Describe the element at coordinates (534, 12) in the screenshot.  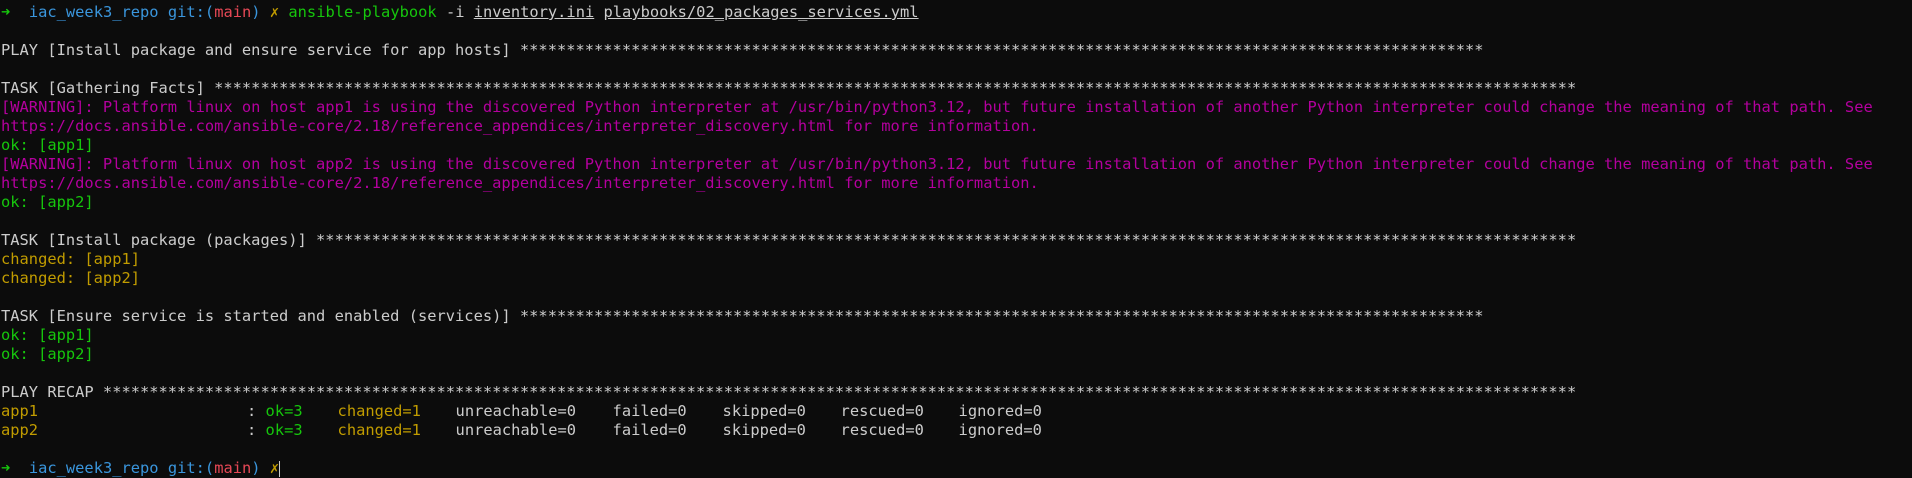
I see `command-inventory-path: inventory.ini` at that location.